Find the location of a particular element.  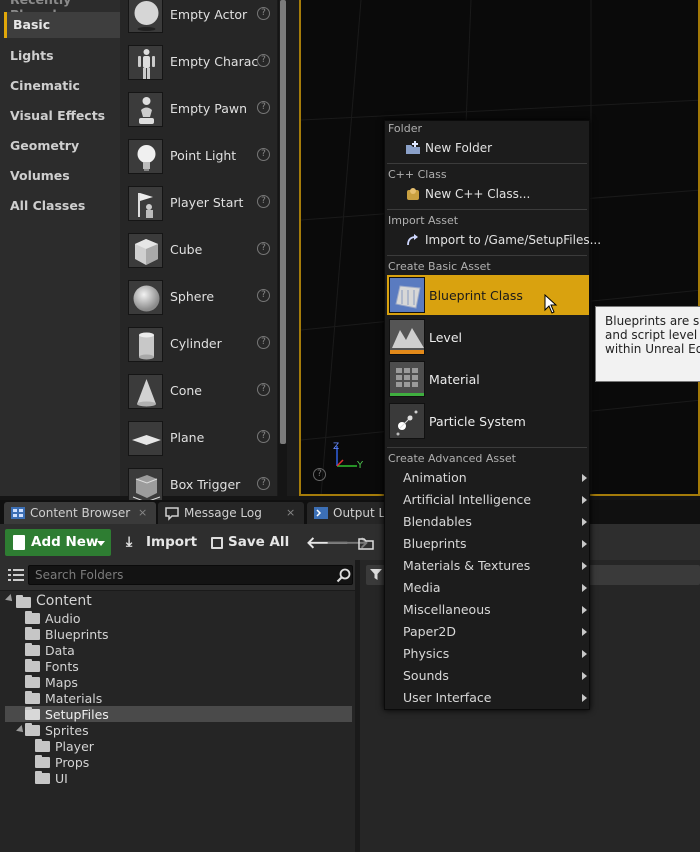

forward-arrow-icon: 🡒 is located at coordinates (347, 542).